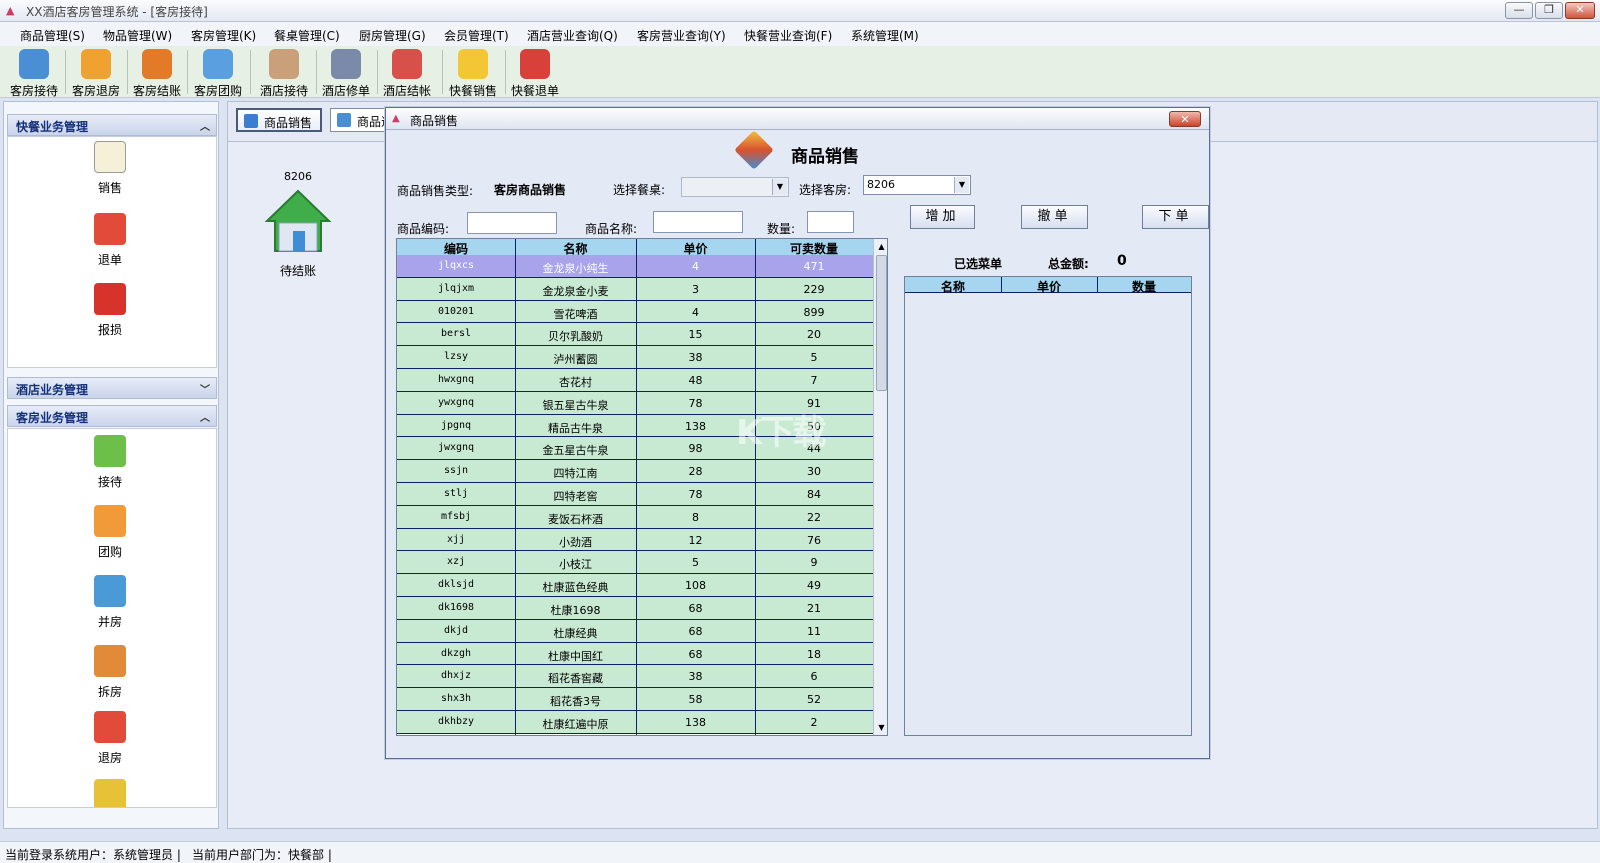  What do you see at coordinates (635, 608) in the screenshot?
I see `table-row: dk1698 杜康1698 68 21` at bounding box center [635, 608].